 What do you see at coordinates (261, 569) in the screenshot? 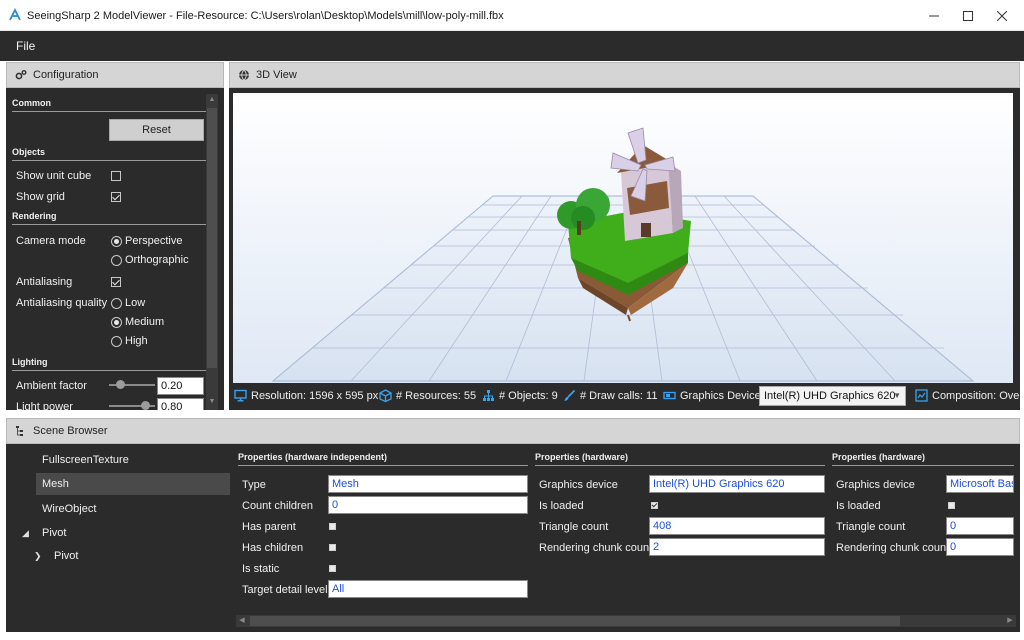
I see `prop-is-static-label: Is static` at bounding box center [261, 569].